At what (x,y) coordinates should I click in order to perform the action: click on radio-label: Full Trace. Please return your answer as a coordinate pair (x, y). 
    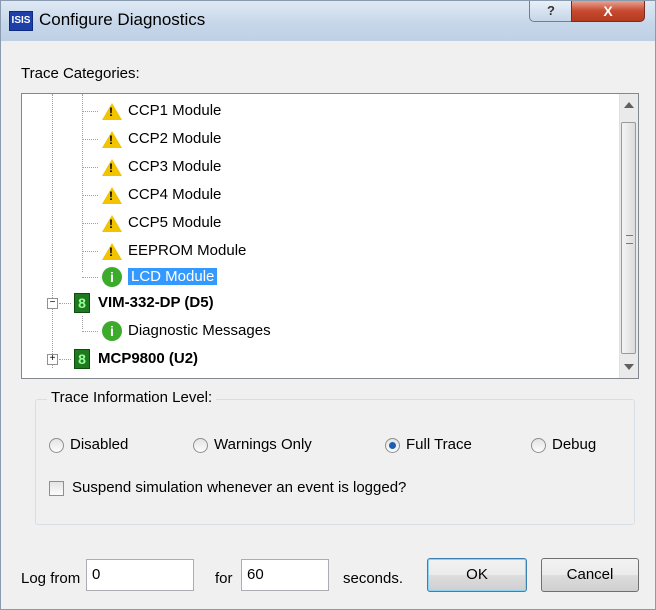
    Looking at the image, I should click on (439, 444).